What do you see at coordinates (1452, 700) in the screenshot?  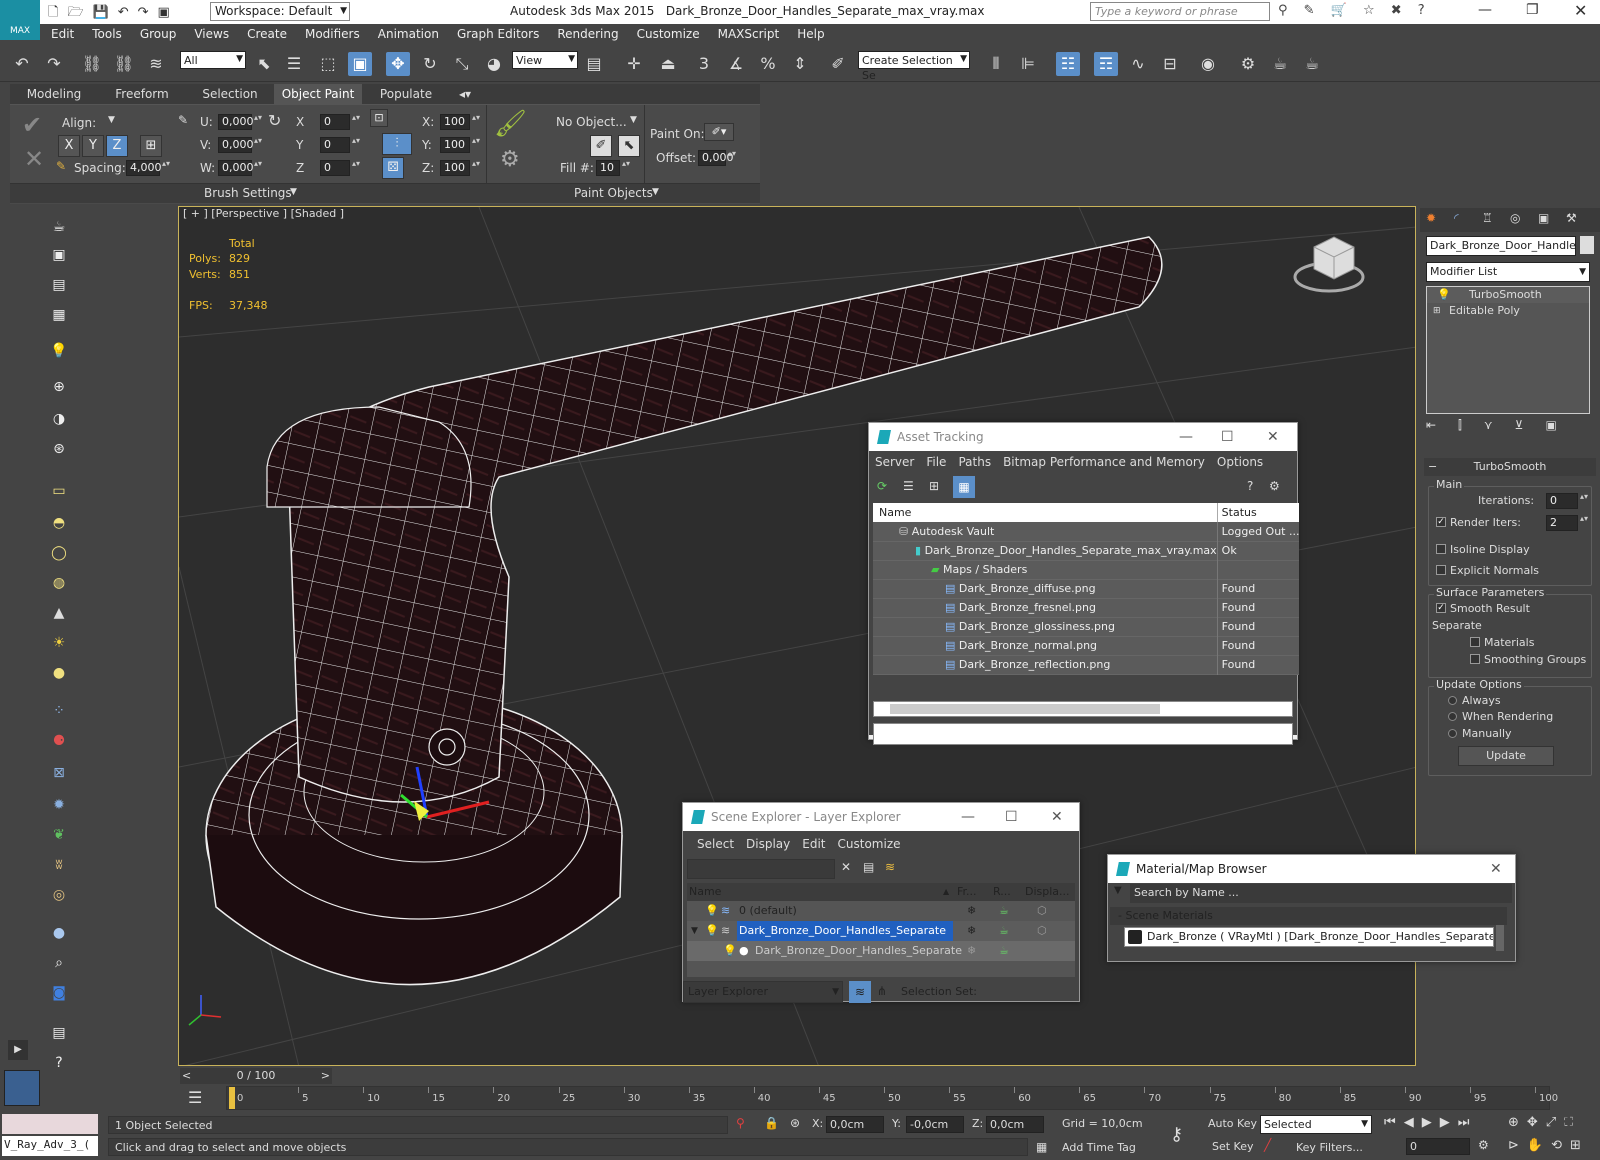 I see `always-radio` at bounding box center [1452, 700].